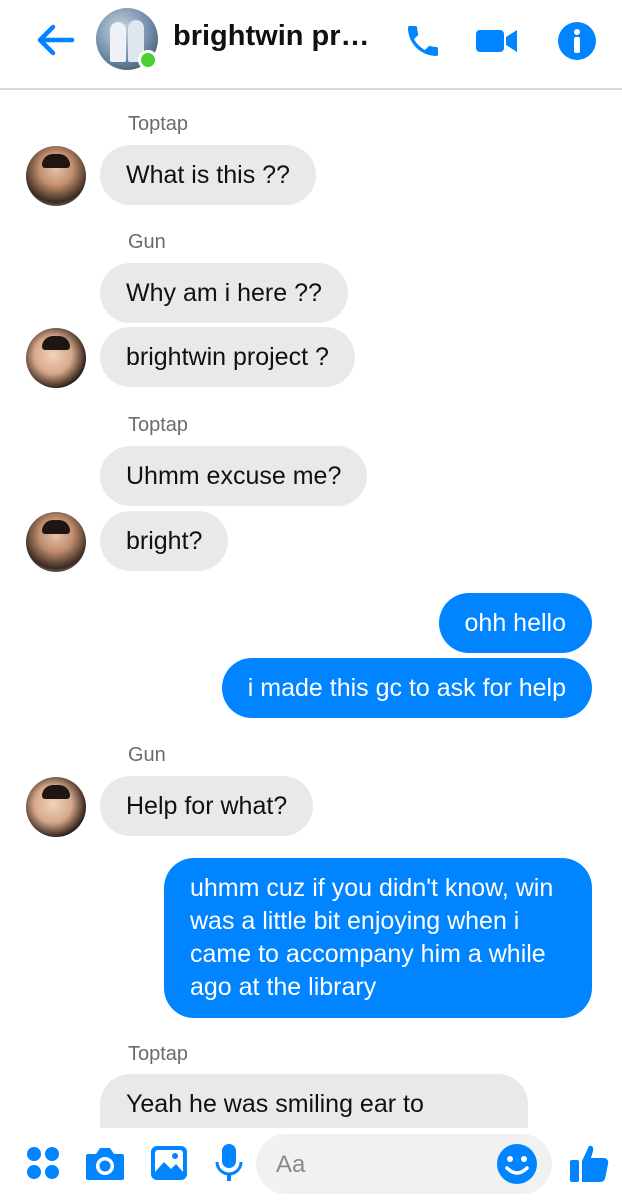 Image resolution: width=622 pixels, height=1200 pixels. Describe the element at coordinates (406, 688) in the screenshot. I see `message-bubble-outgoing: i made this gc to ask for help` at that location.